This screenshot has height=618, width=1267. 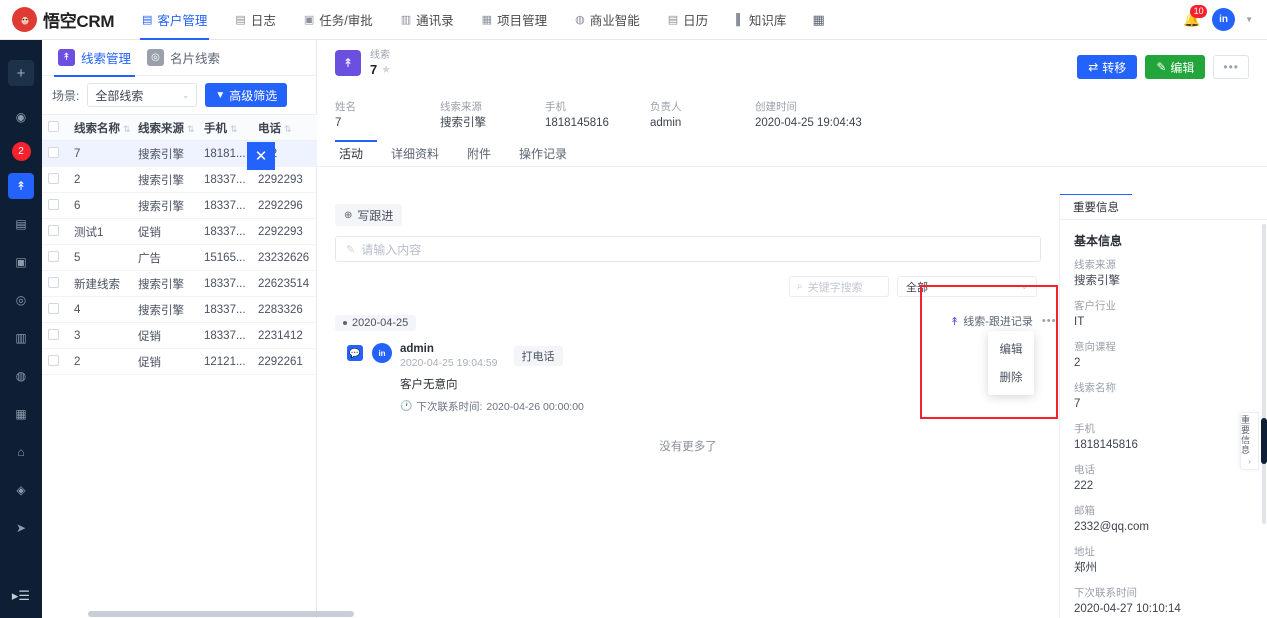 What do you see at coordinates (514, 20) in the screenshot?
I see `nav-item-project: ▦ 项目管理` at bounding box center [514, 20].